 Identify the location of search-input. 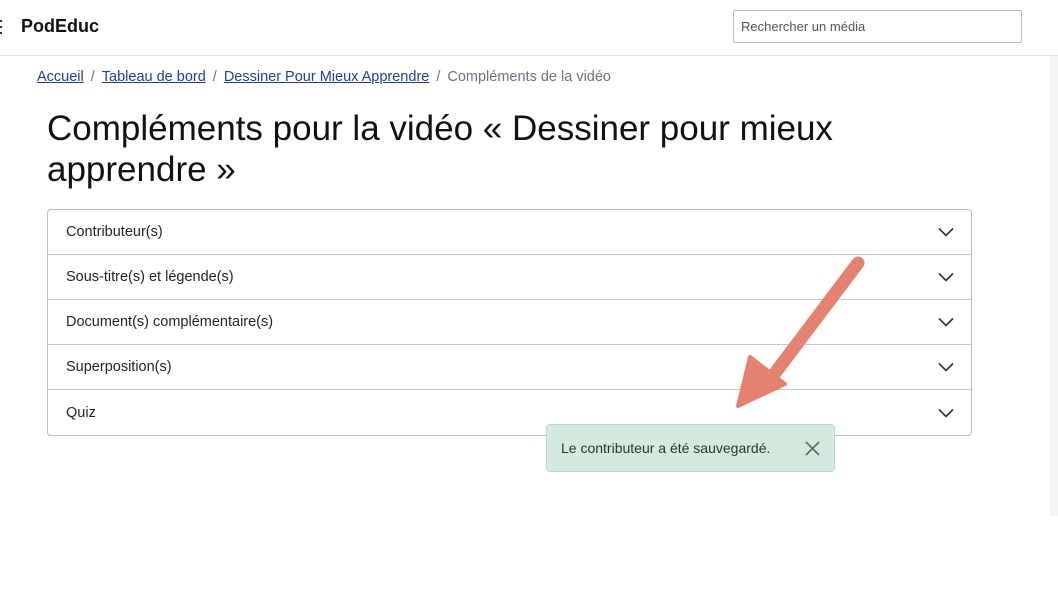
(877, 26).